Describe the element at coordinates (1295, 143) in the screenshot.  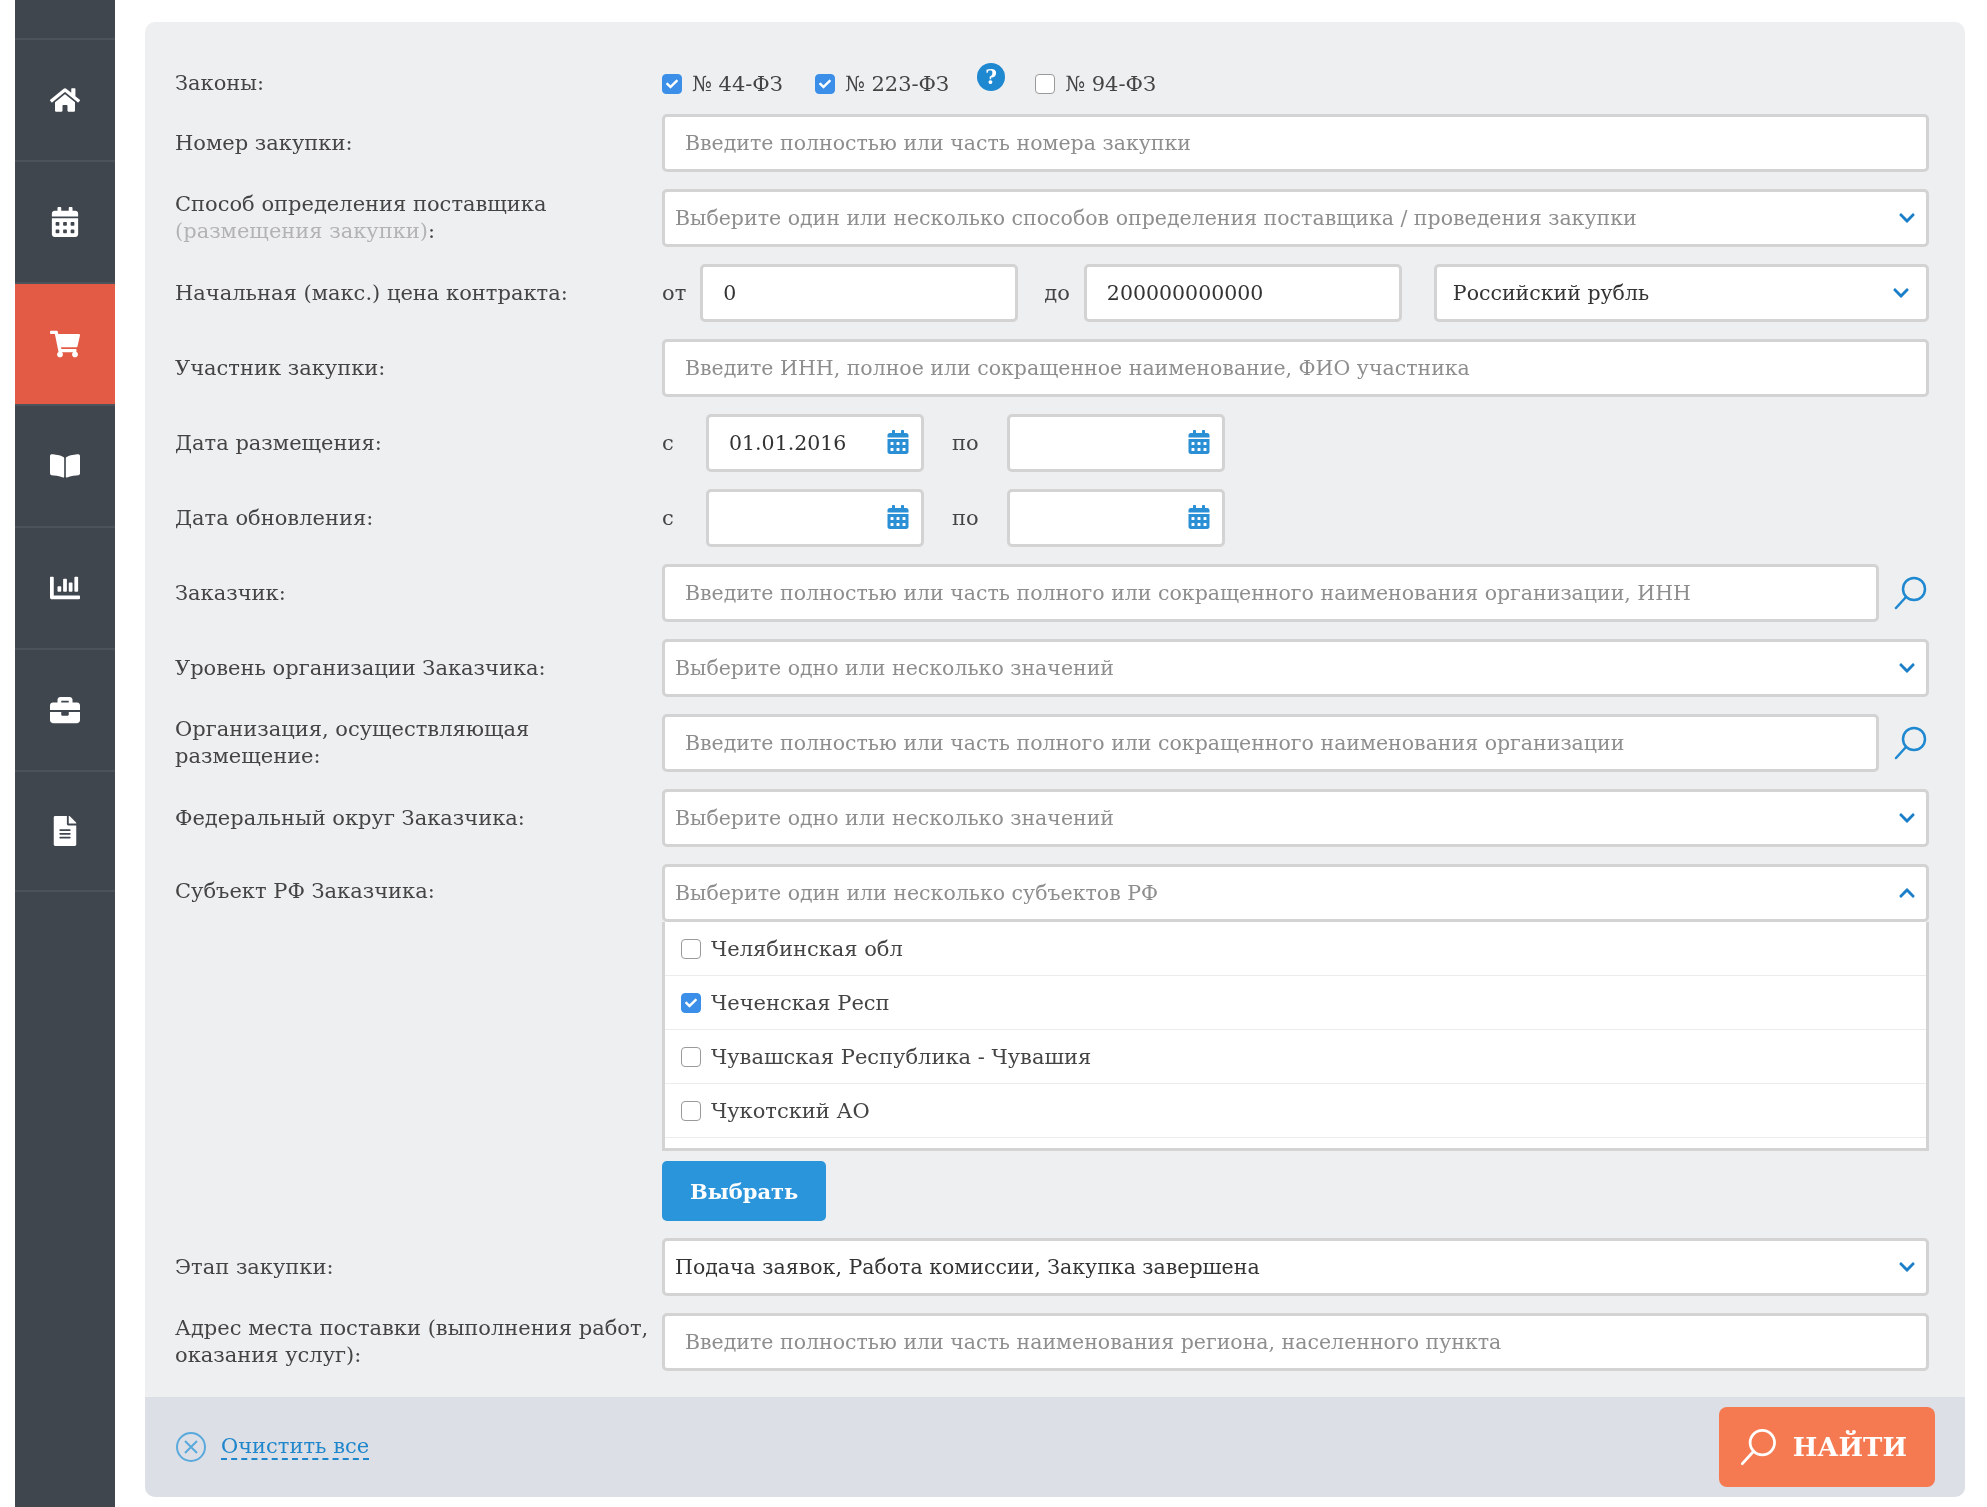
I see `input-field: Введите полностью или часть номера закупки` at that location.